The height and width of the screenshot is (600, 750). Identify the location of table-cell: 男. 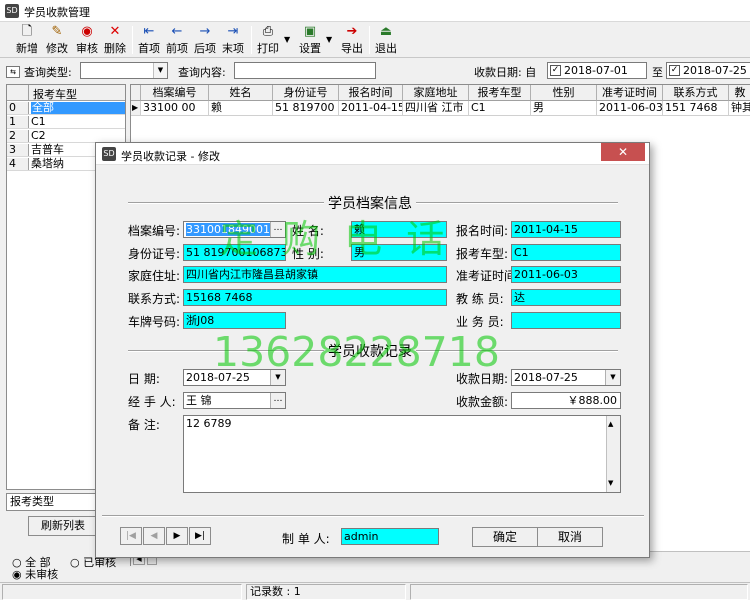
(564, 108).